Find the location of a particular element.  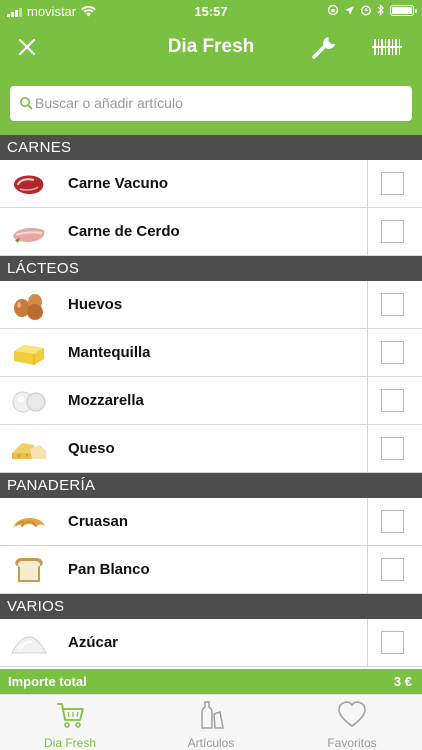

section-header-varios: VARIOS is located at coordinates (211, 606).